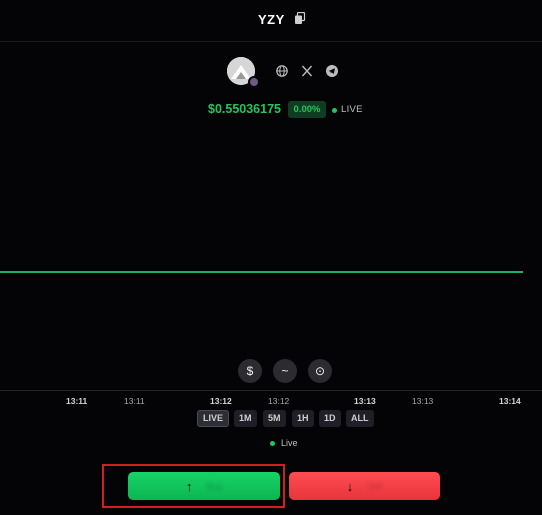 The height and width of the screenshot is (515, 542). I want to click on target-button: ⊙, so click(320, 371).